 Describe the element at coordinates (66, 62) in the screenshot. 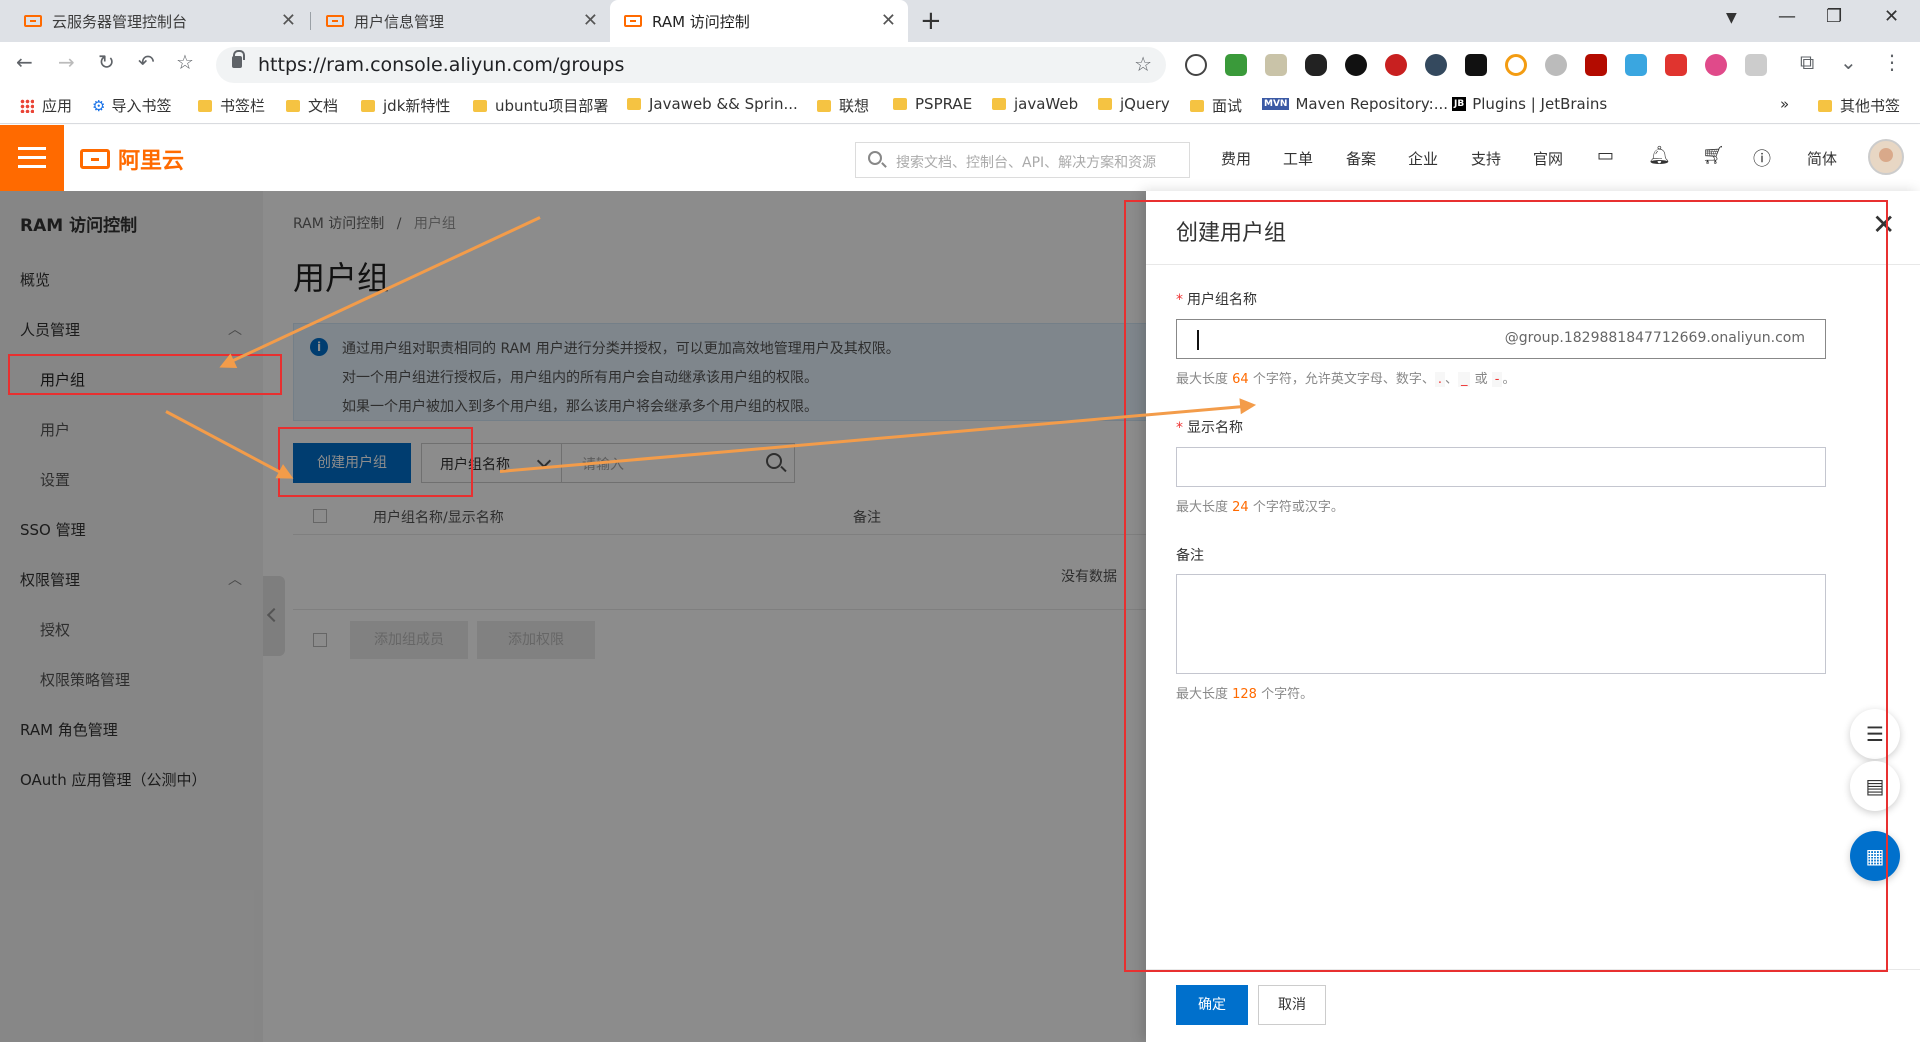

I see `forward-icon: →` at that location.